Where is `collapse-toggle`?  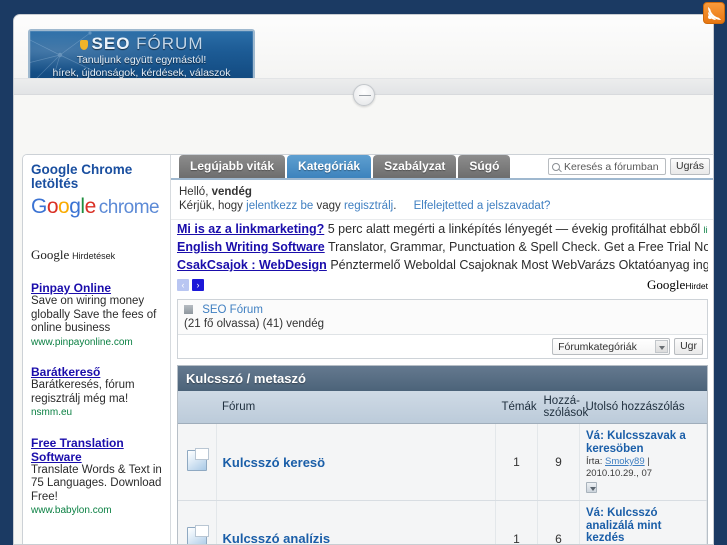 collapse-toggle is located at coordinates (363, 95).